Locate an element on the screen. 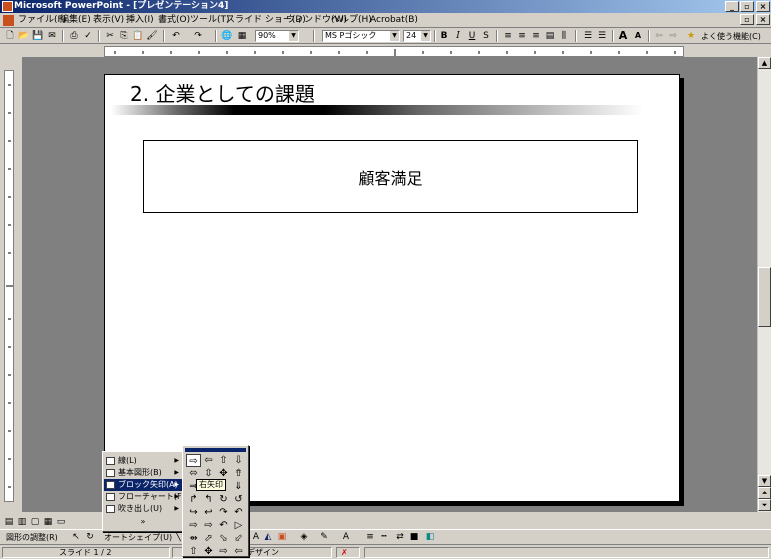 The image size is (771, 559). vertical-scrollbar: ▲ ▼ ⏶ ⏷ is located at coordinates (764, 284).